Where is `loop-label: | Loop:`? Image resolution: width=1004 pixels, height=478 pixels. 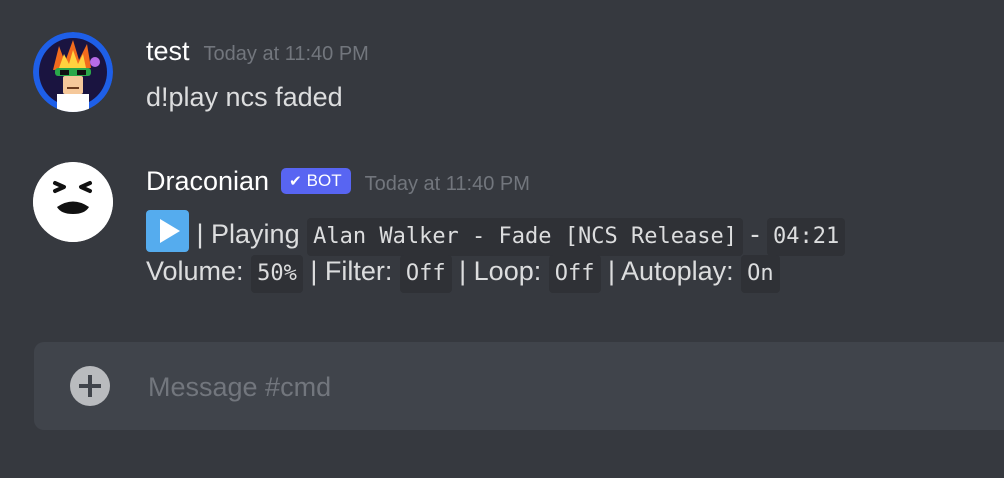 loop-label: | Loop: is located at coordinates (500, 271).